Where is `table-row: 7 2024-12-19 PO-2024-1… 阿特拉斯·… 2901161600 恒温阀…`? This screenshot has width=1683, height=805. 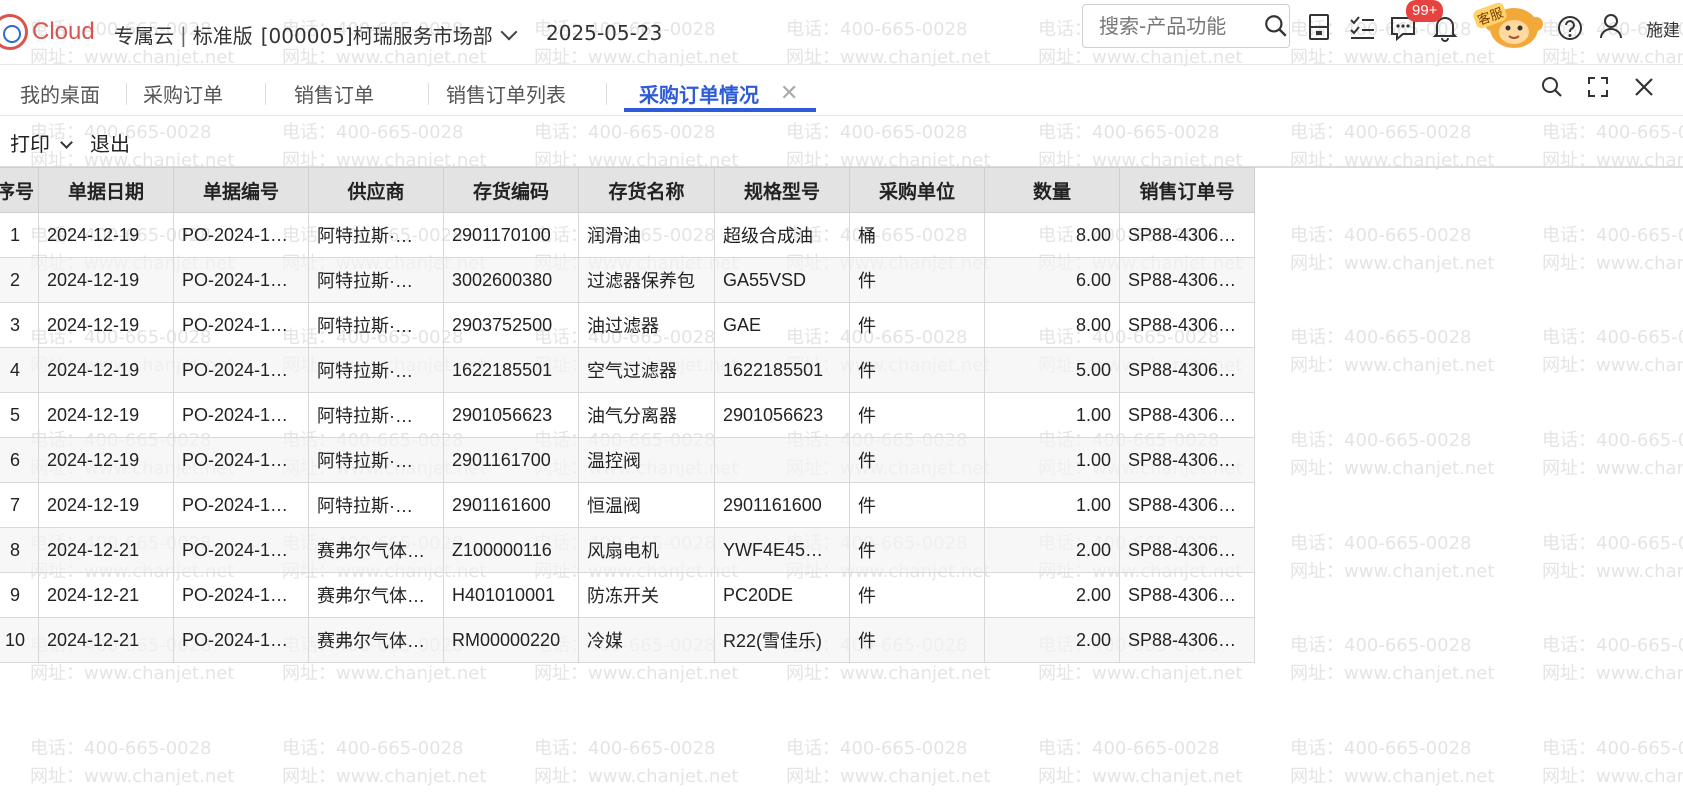 table-row: 7 2024-12-19 PO-2024-1… 阿特拉斯·… 2901161600 恒温阀… is located at coordinates (627, 505).